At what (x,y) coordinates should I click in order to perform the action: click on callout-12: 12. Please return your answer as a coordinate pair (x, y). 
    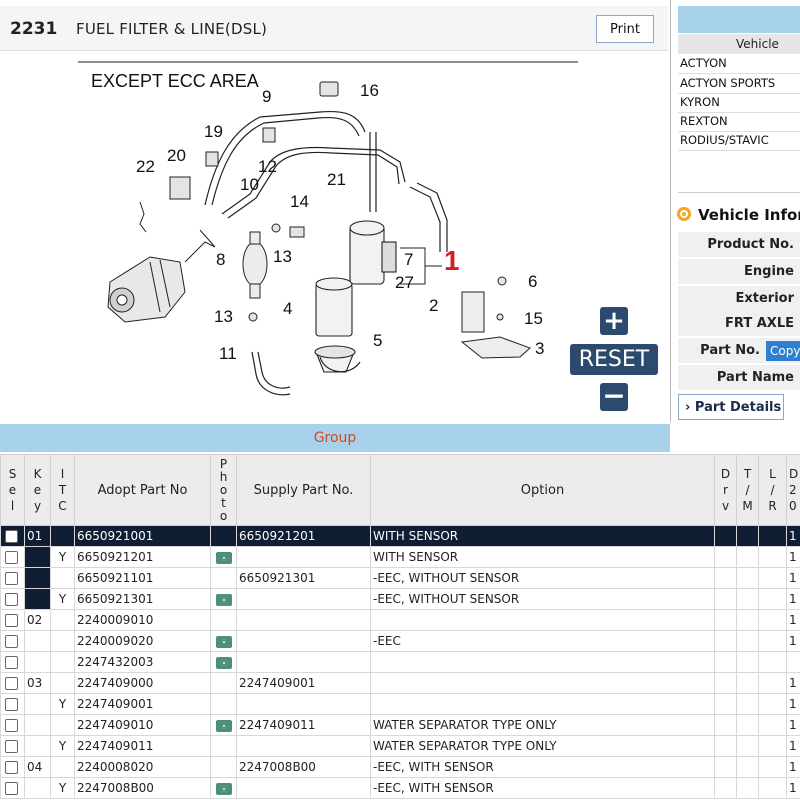
    Looking at the image, I should click on (267, 166).